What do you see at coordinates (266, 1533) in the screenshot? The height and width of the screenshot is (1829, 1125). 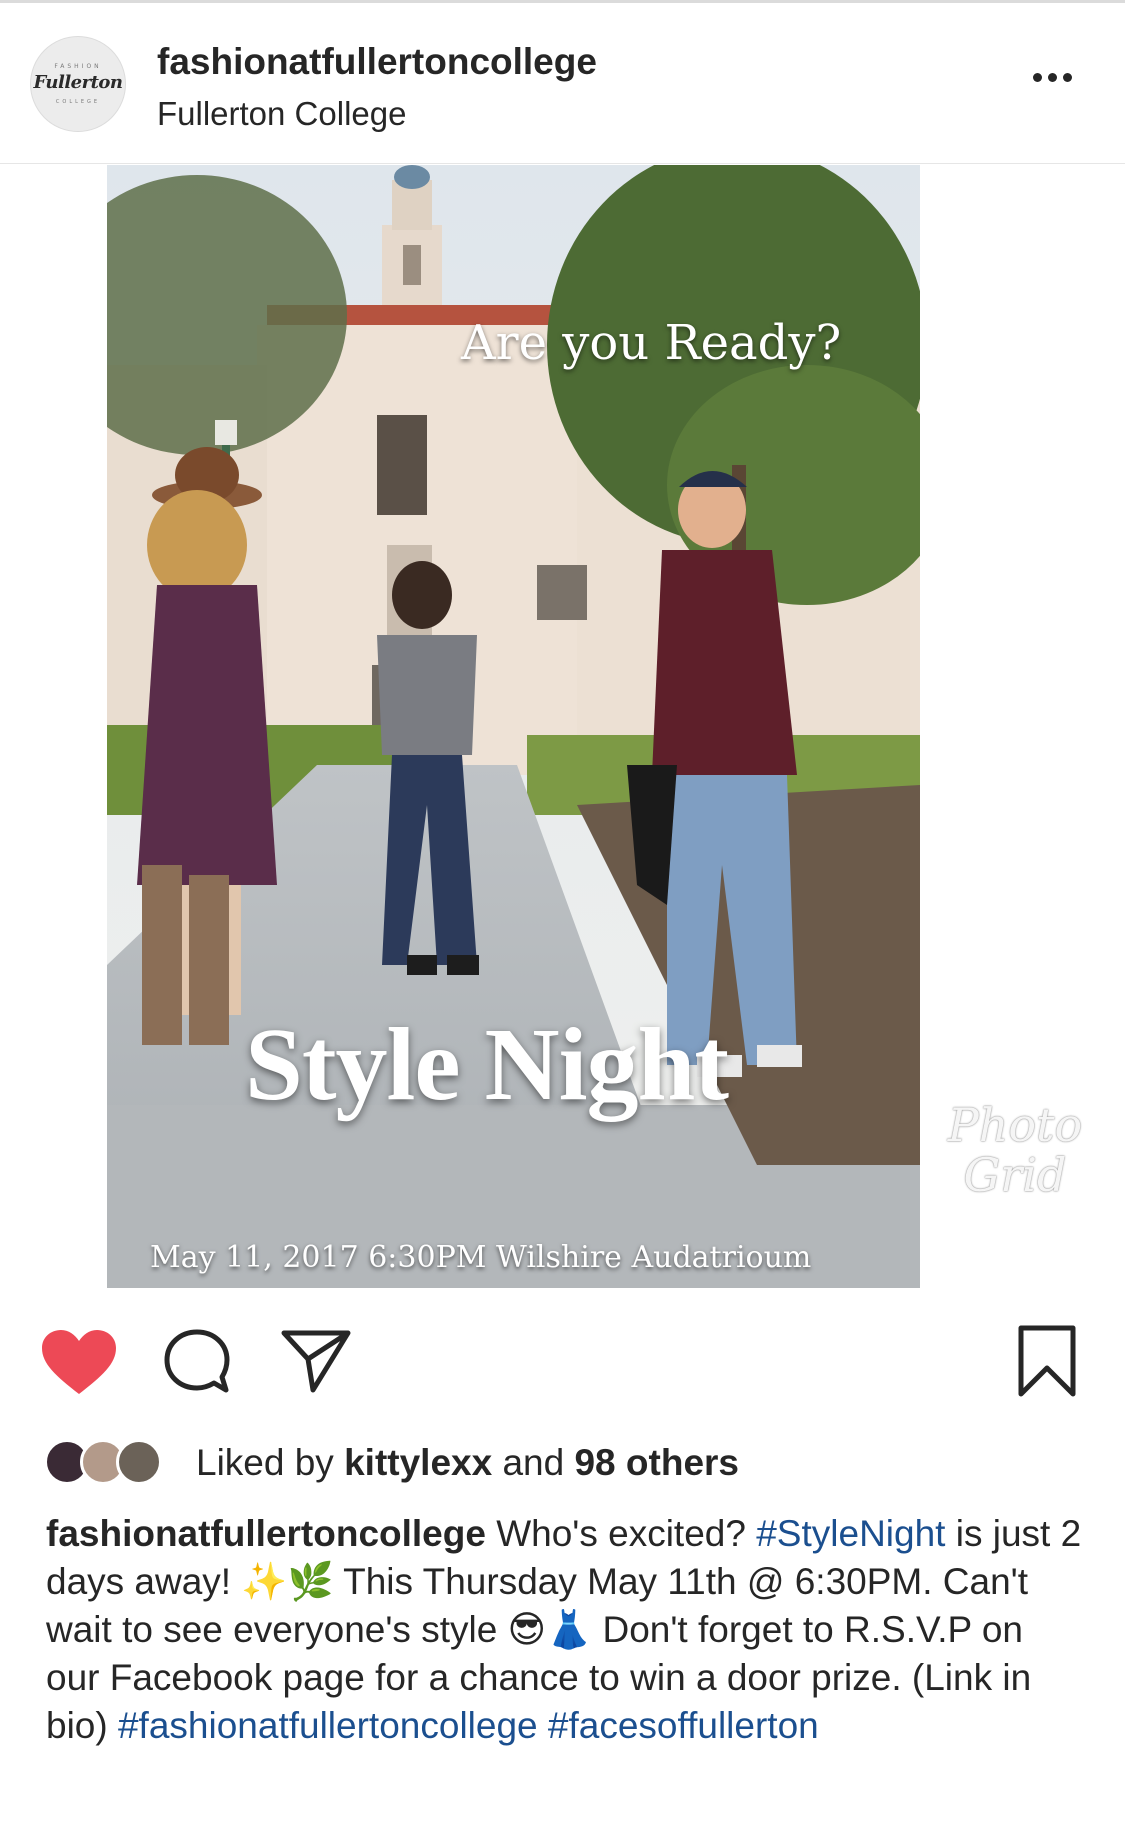 I see `caption-username: fashionatfullertoncollege` at bounding box center [266, 1533].